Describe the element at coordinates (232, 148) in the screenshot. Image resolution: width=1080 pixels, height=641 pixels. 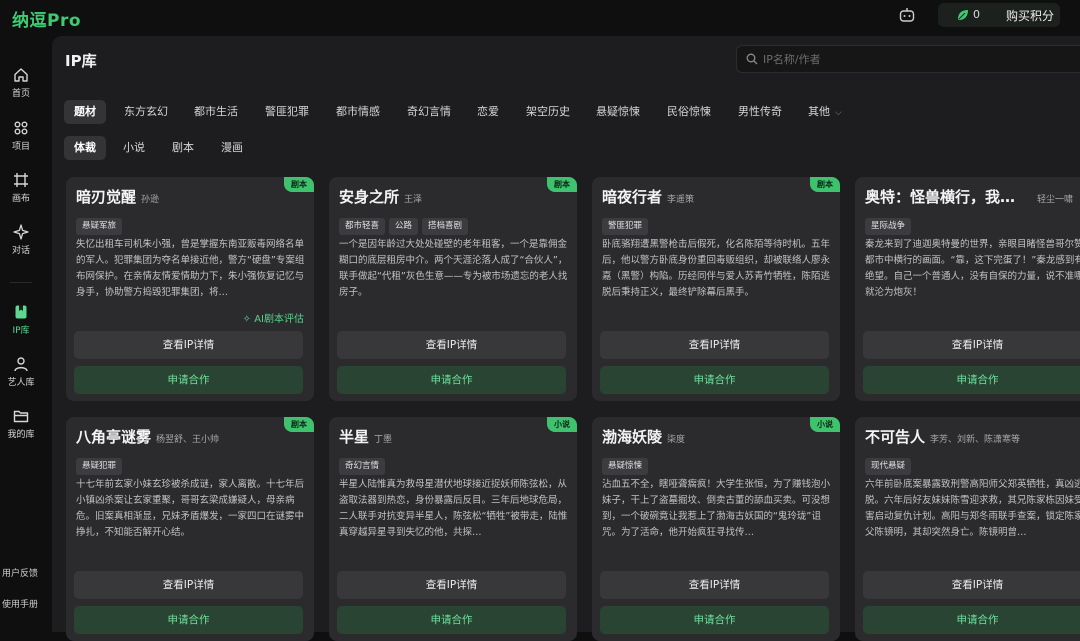
I see `format-chip: 漫画` at that location.